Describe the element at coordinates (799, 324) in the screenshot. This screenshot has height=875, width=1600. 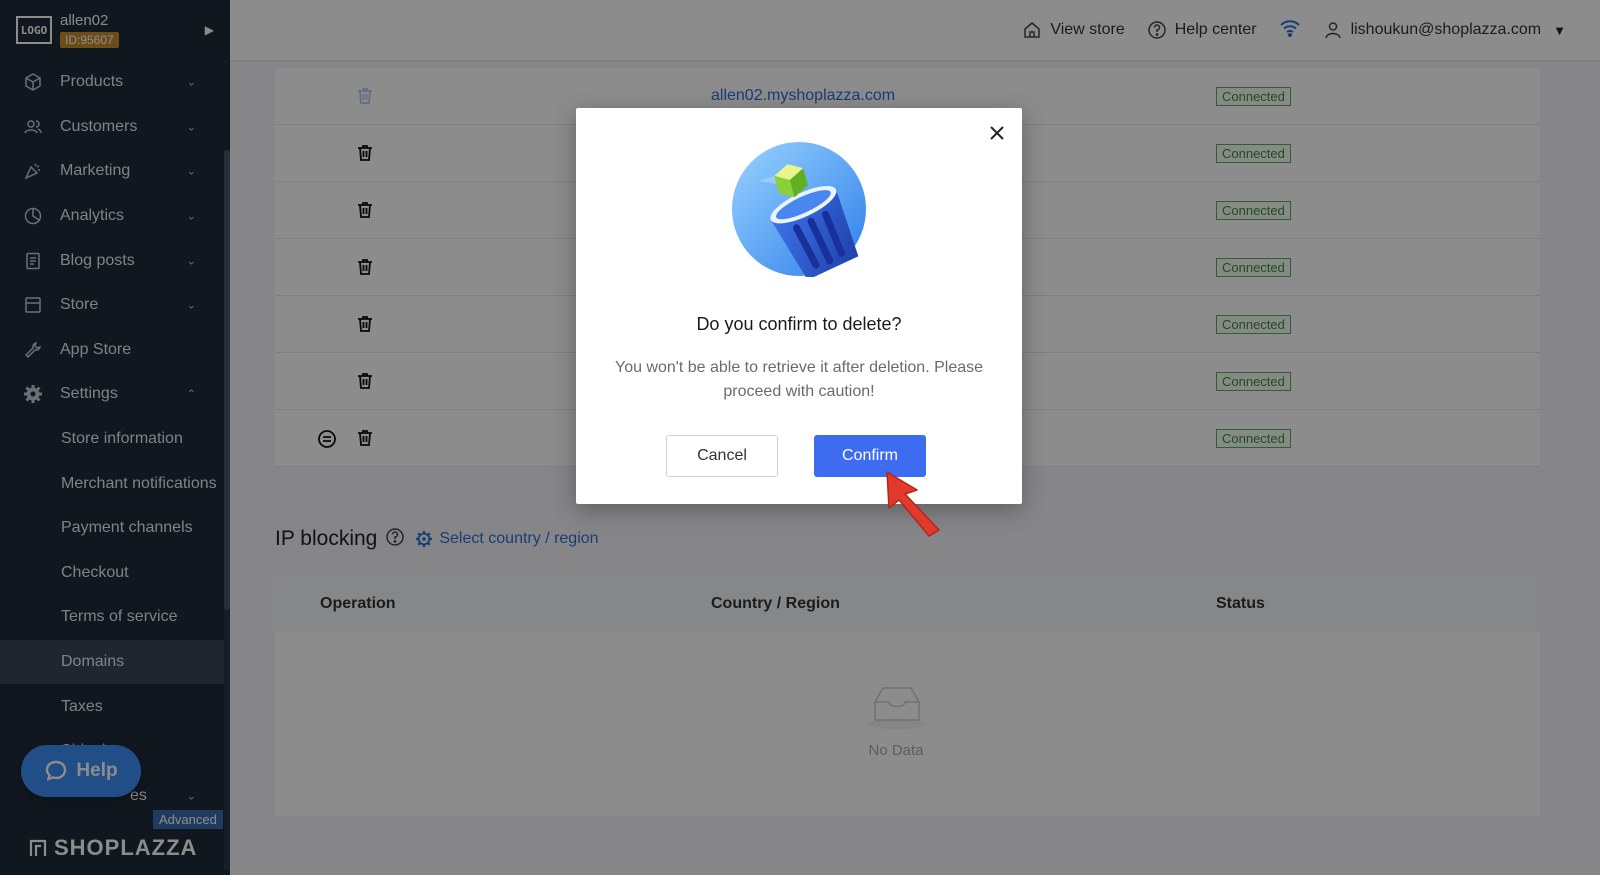
I see `dialog-title: Do you confirm to delete?` at that location.